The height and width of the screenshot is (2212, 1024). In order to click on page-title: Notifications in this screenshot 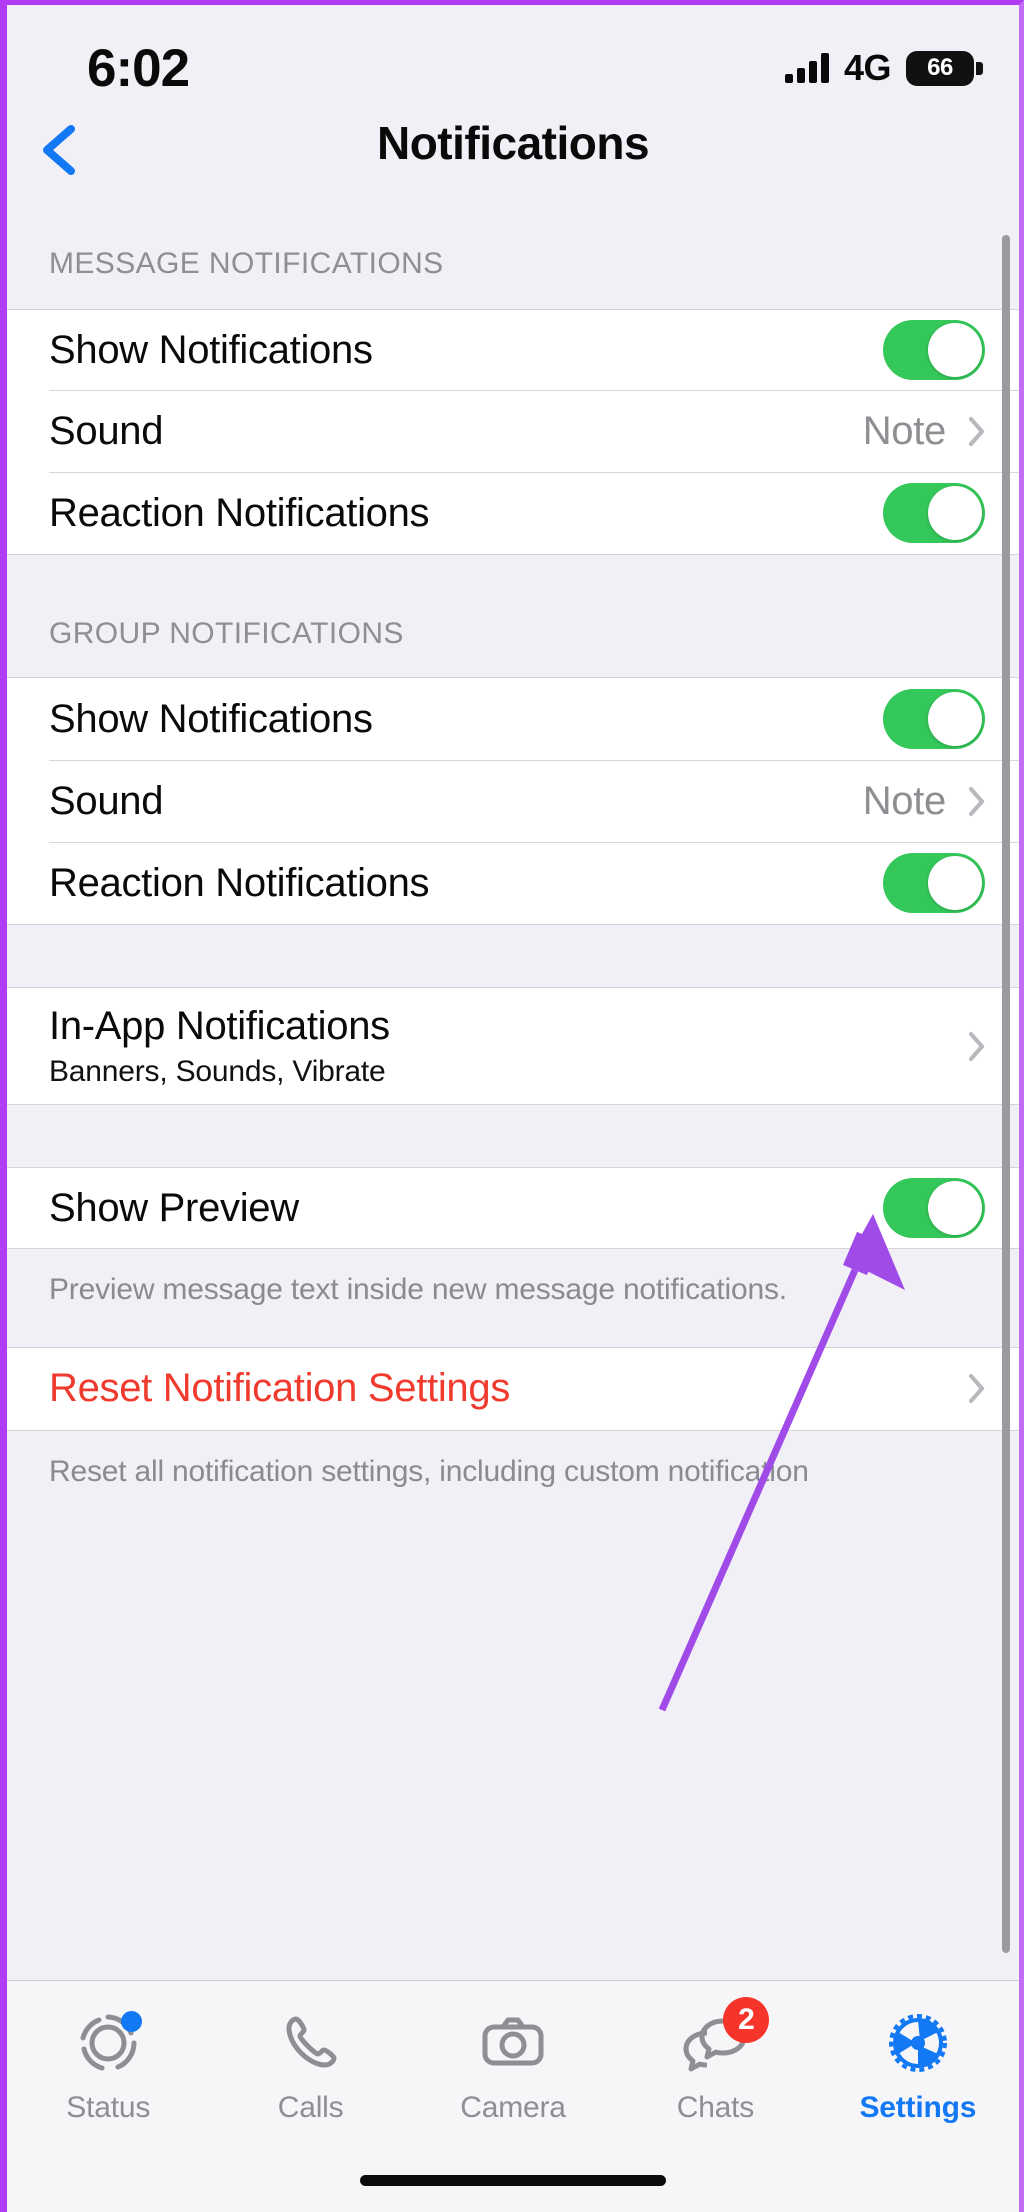, I will do `click(513, 143)`.